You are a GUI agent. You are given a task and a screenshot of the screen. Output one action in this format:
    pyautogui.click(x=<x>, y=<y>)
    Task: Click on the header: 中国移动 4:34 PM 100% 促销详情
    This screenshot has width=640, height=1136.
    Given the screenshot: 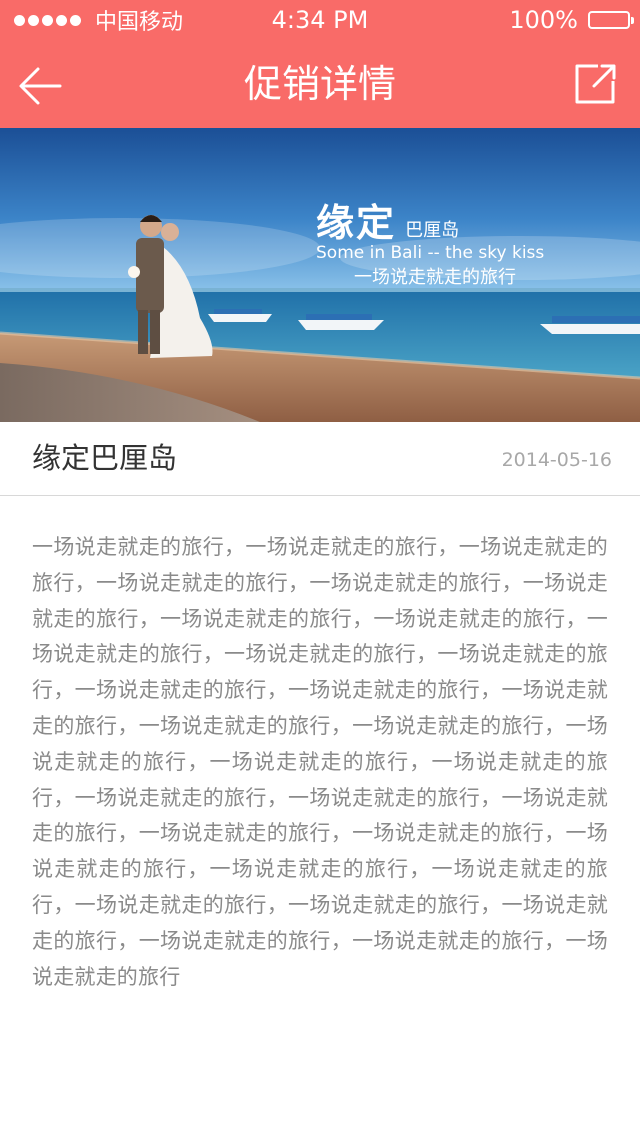 What is the action you would take?
    pyautogui.click(x=320, y=64)
    